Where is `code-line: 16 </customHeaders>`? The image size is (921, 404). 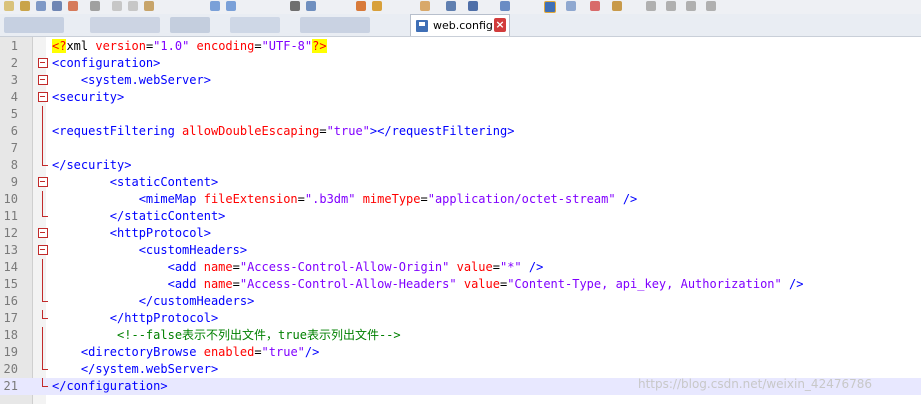 code-line: 16 </customHeaders> is located at coordinates (460, 301).